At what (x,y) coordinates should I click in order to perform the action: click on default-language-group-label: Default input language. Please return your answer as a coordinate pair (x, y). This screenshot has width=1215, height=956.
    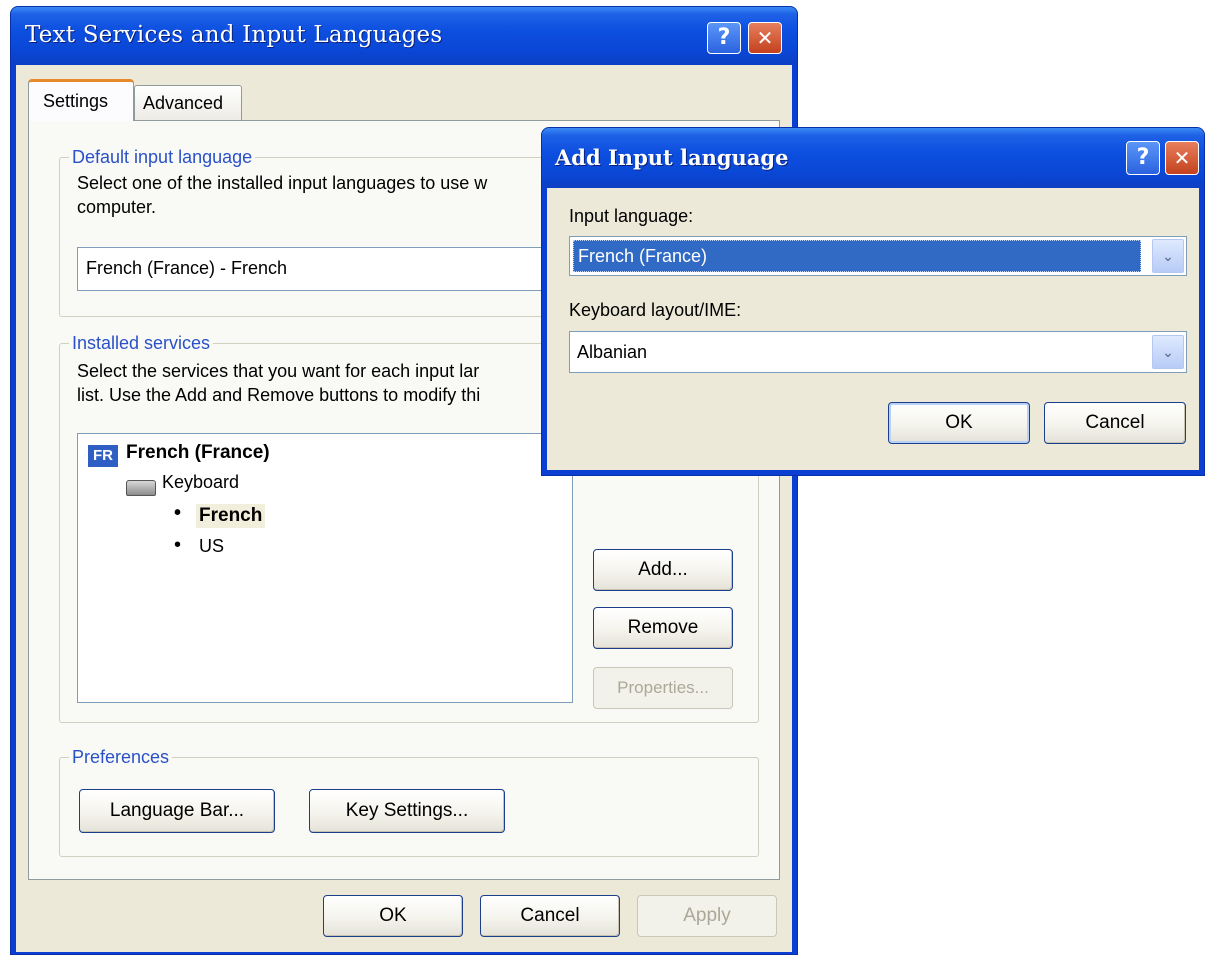
    Looking at the image, I should click on (162, 157).